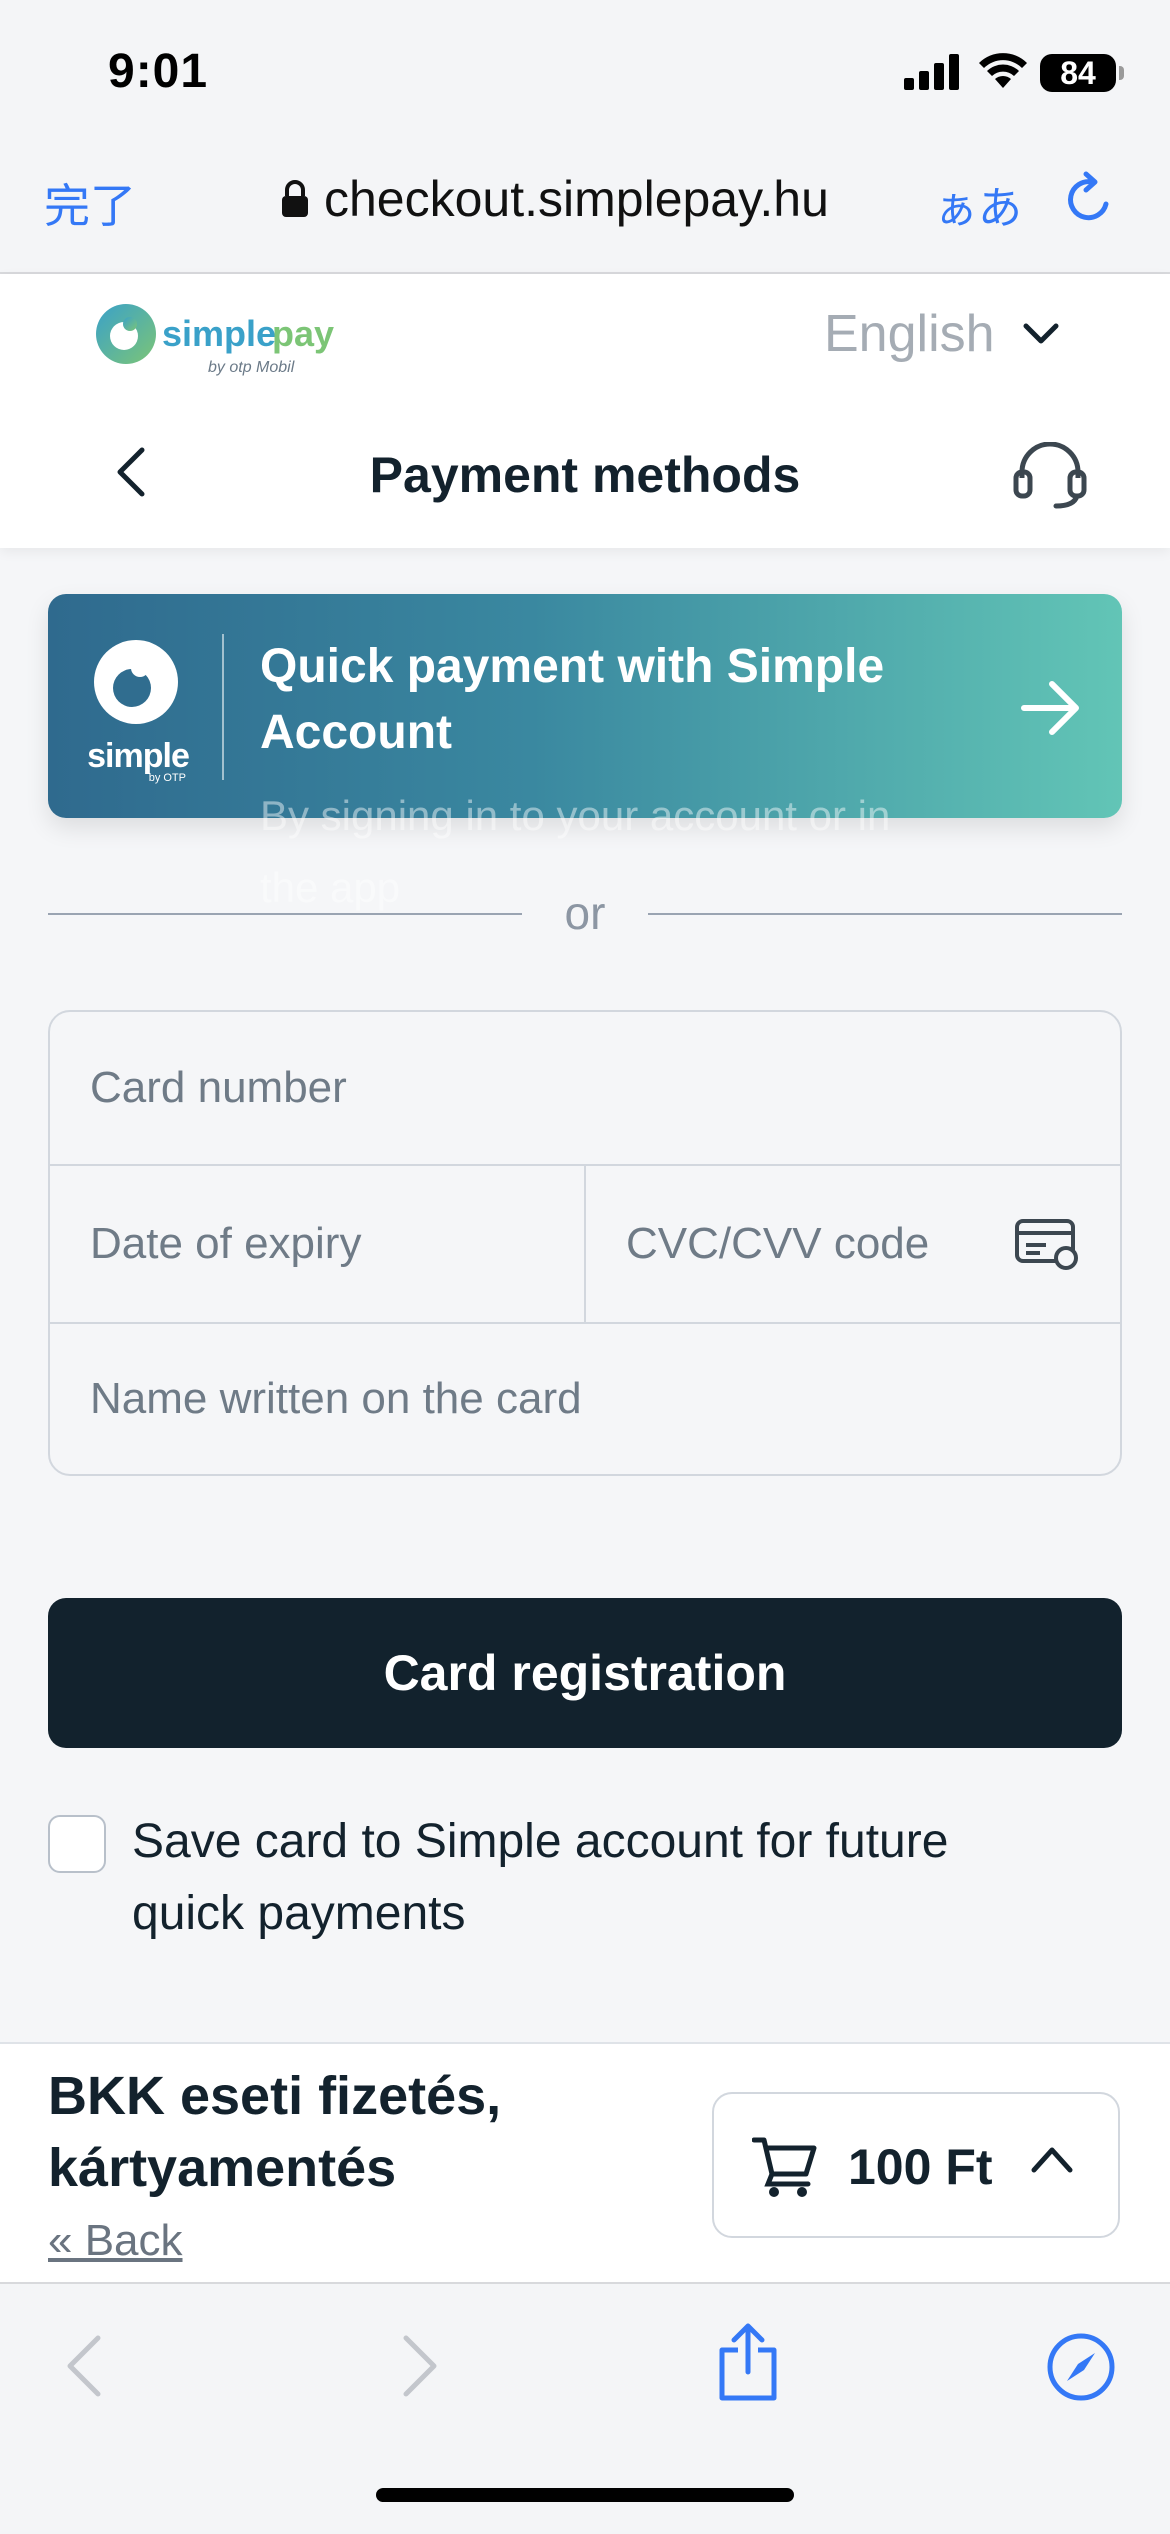 Image resolution: width=1170 pixels, height=2534 pixels. What do you see at coordinates (576, 199) in the screenshot?
I see `url-text: checkout.simplepay.hu` at bounding box center [576, 199].